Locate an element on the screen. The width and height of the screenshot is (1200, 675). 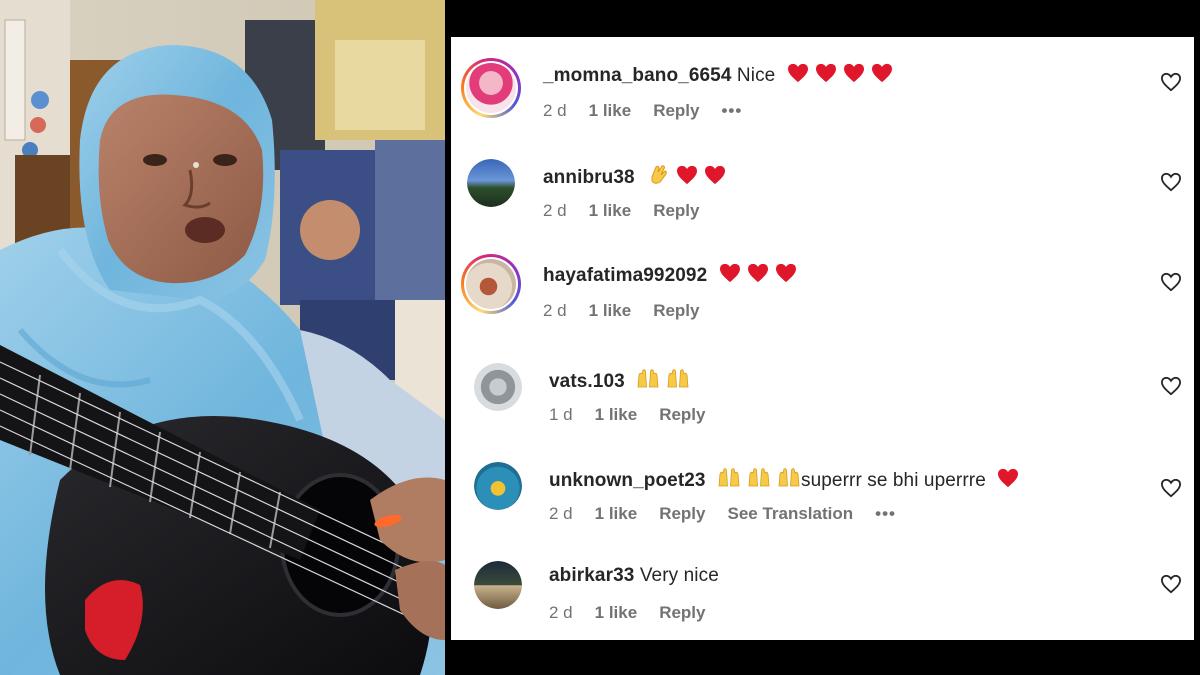
emoji-row-before is located at coordinates (756, 479).